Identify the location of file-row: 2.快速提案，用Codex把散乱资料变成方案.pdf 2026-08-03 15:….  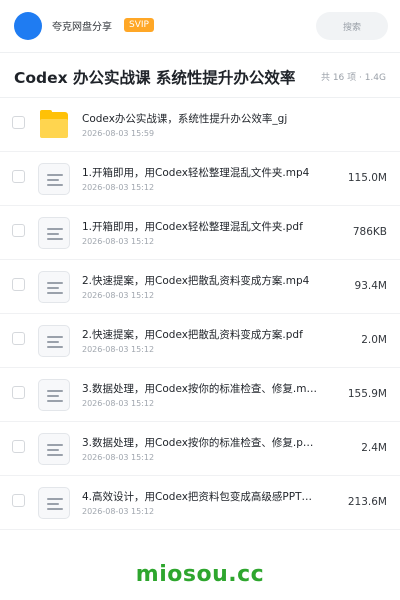
(200, 341).